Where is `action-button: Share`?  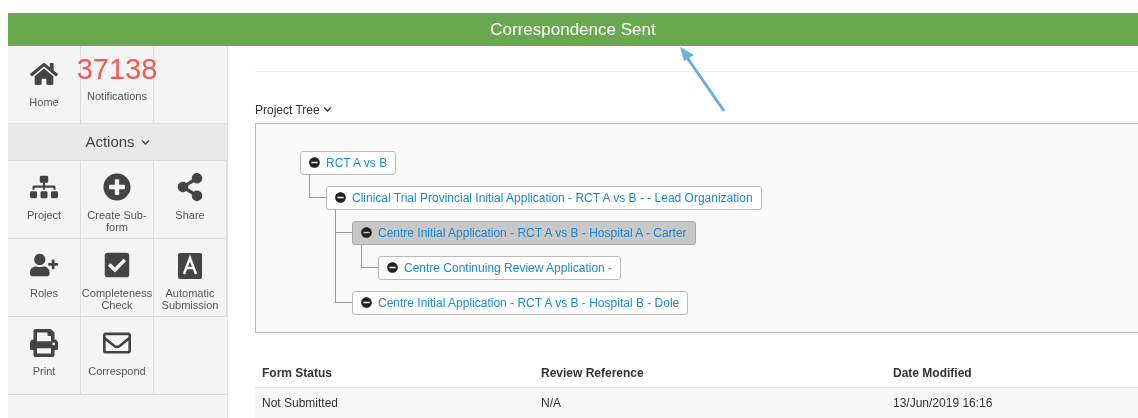 action-button: Share is located at coordinates (190, 200).